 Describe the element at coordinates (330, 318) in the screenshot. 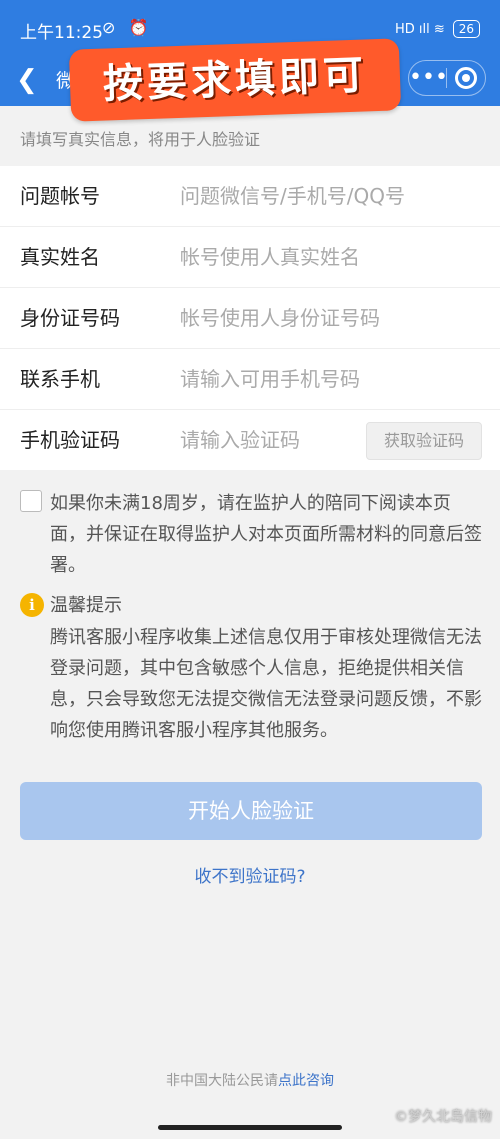

I see `id-number-input` at that location.